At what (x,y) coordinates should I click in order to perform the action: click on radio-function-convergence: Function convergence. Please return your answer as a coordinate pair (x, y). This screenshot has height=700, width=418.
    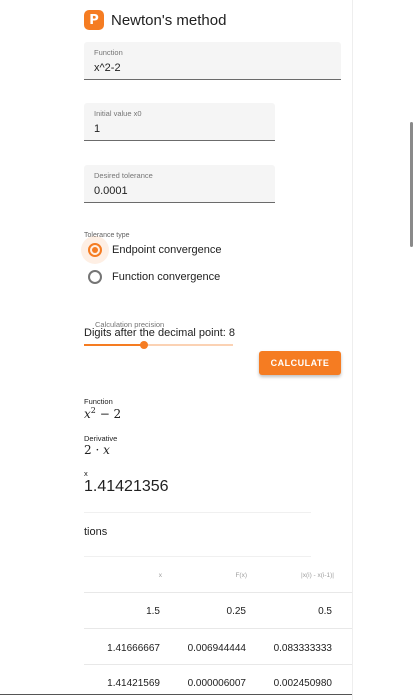
    Looking at the image, I should click on (154, 277).